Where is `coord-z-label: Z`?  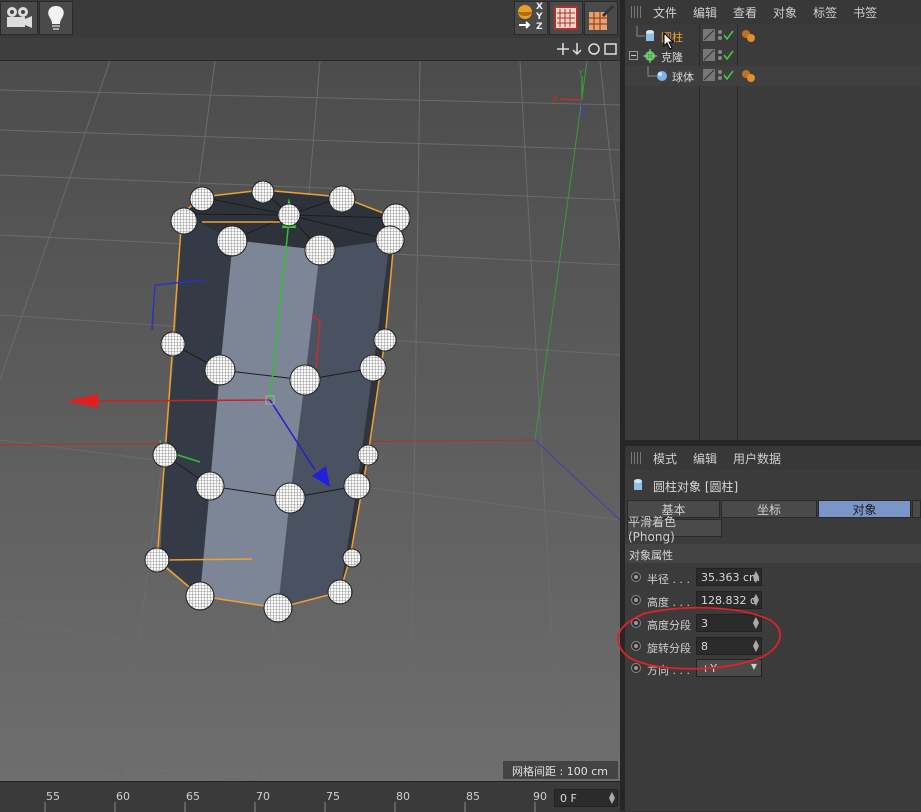 coord-z-label: Z is located at coordinates (539, 27).